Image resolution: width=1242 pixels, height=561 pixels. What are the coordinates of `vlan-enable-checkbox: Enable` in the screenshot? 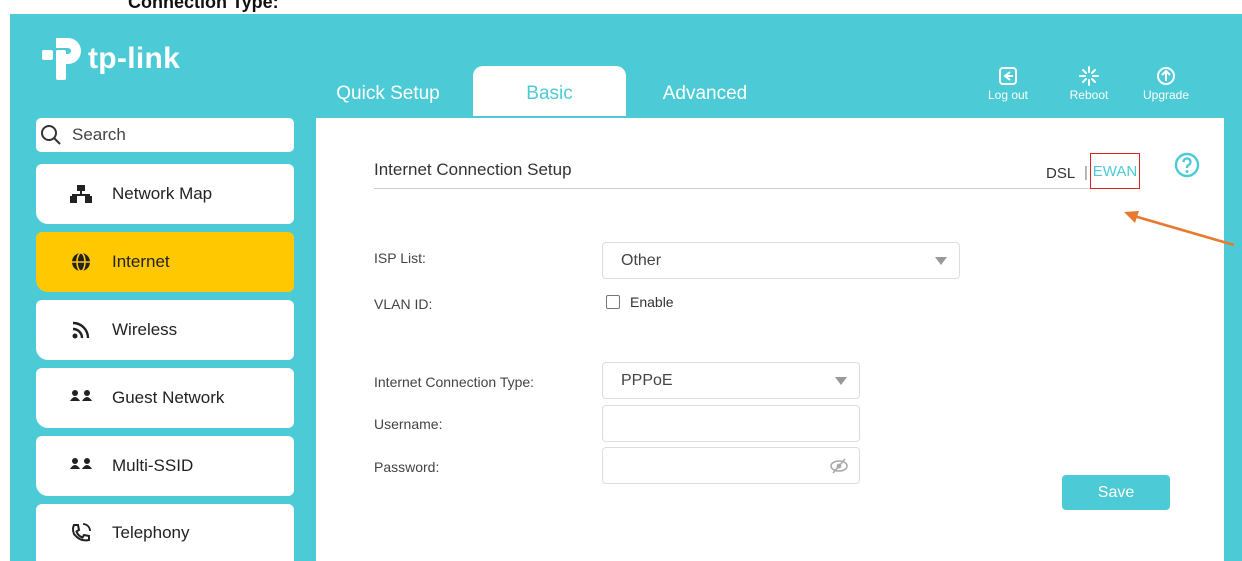 It's located at (640, 302).